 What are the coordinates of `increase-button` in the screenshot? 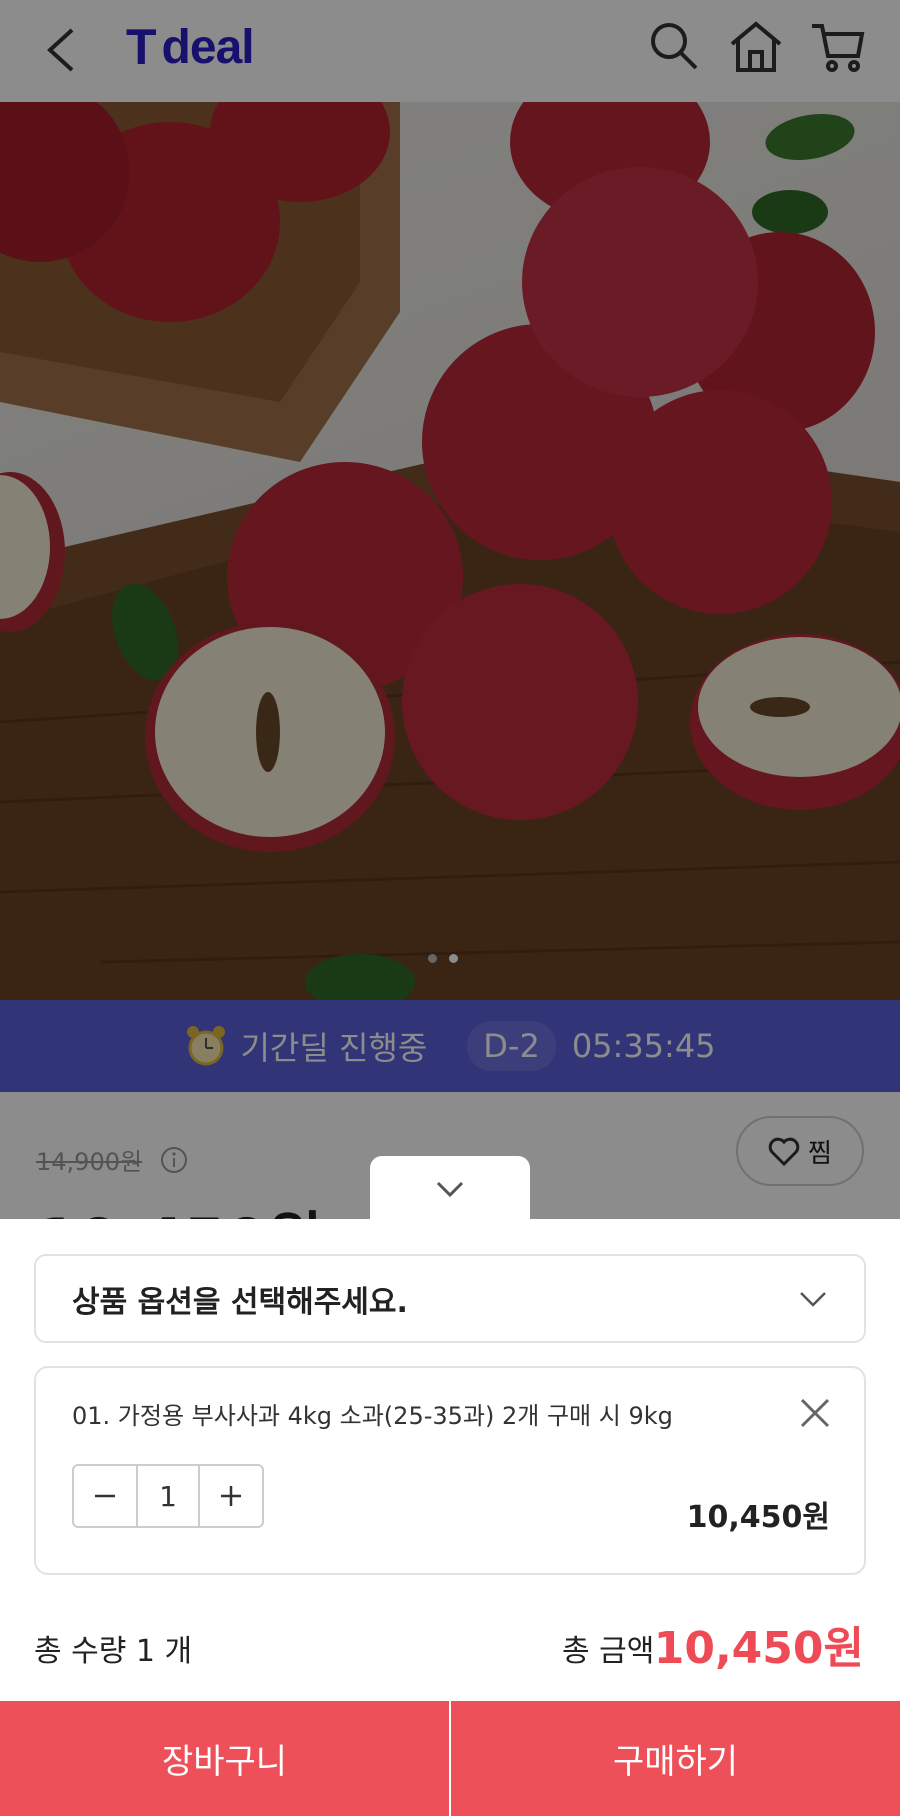 It's located at (231, 1496).